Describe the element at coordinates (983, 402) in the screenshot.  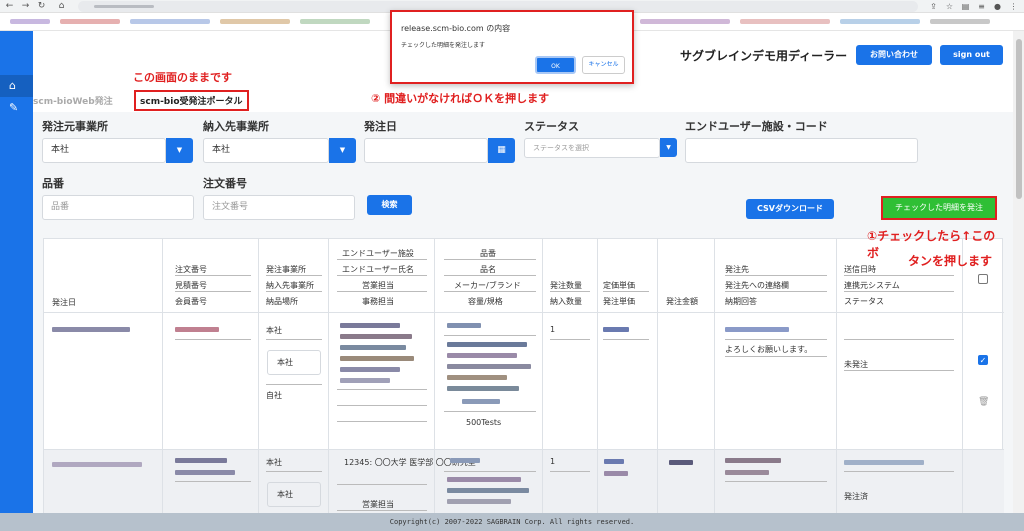
I see `trash-icon: 🗑` at that location.